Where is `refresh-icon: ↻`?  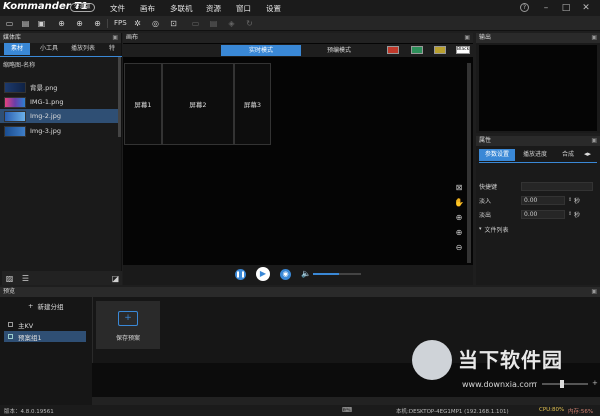 refresh-icon: ↻ is located at coordinates (249, 23).